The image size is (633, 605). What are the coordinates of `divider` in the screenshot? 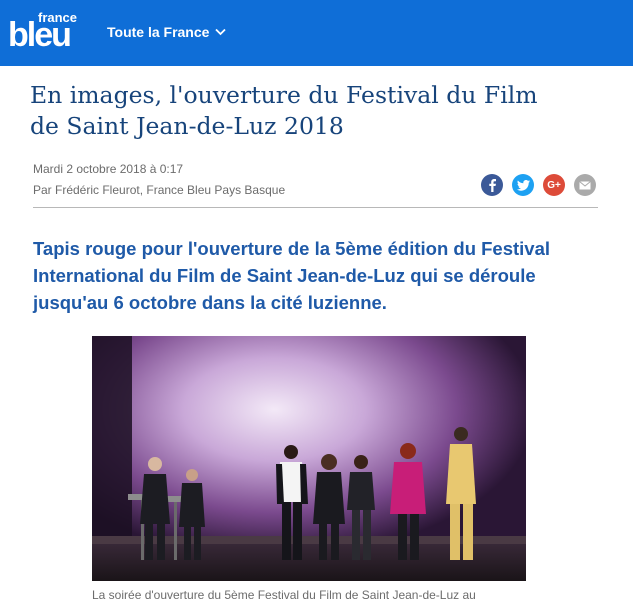 It's located at (315, 207).